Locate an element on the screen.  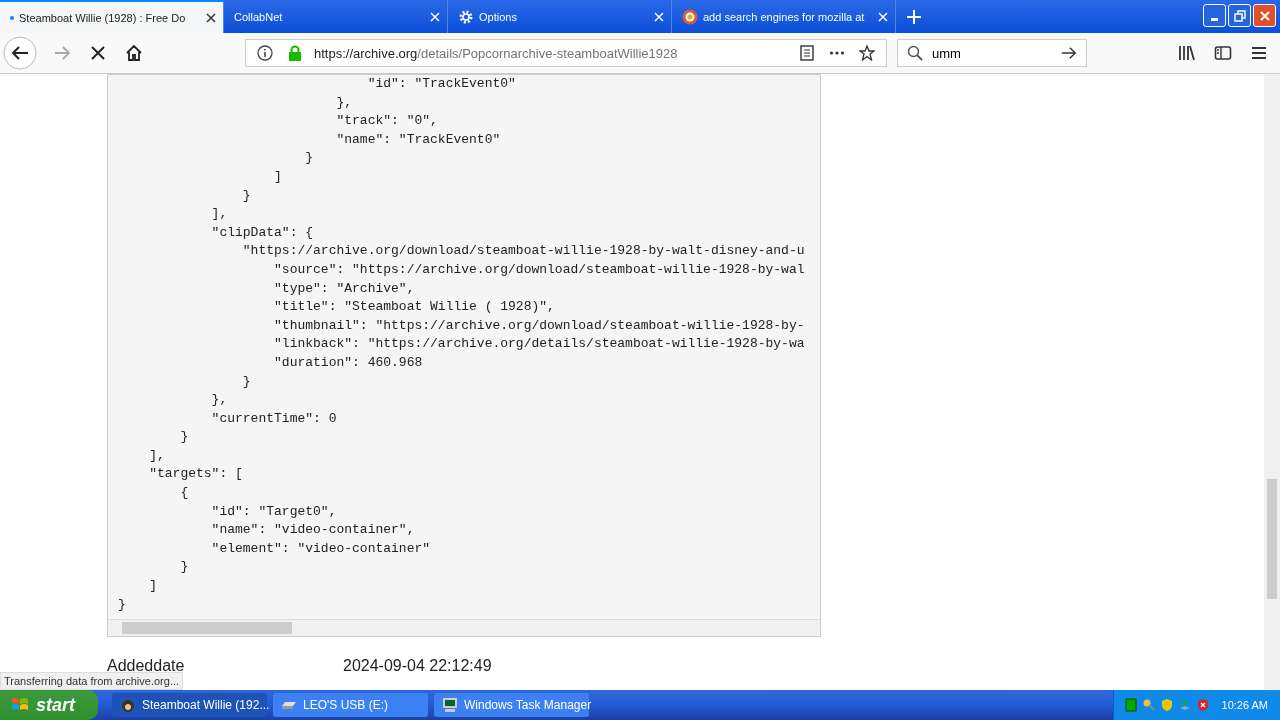
restore-button is located at coordinates (1239, 15).